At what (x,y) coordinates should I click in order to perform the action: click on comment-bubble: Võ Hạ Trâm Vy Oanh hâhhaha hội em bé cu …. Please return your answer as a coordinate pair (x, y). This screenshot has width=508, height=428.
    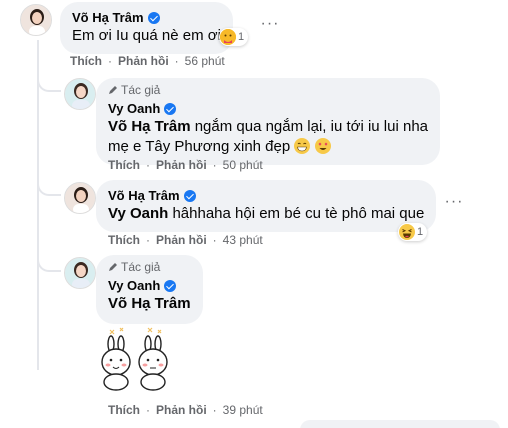
    Looking at the image, I should click on (266, 206).